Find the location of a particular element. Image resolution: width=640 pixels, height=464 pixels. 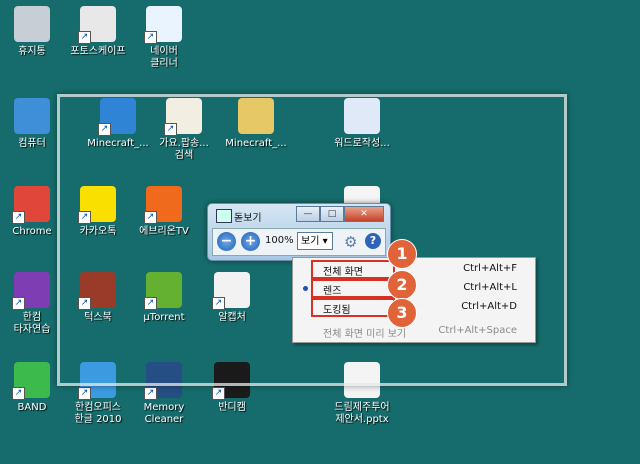

step-badge-1: 1 is located at coordinates (402, 254).